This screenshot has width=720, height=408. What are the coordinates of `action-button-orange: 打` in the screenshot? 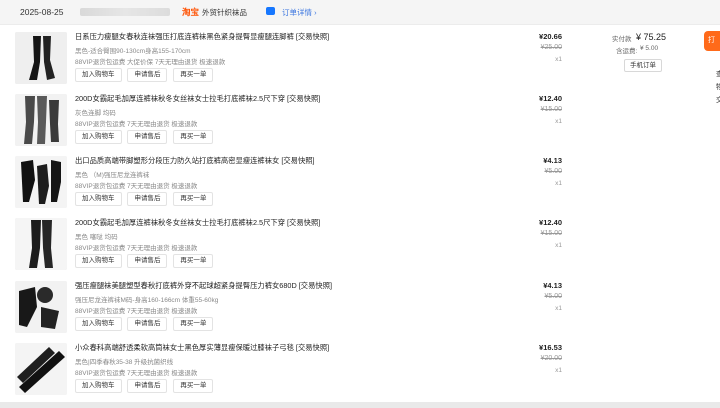 It's located at (712, 41).